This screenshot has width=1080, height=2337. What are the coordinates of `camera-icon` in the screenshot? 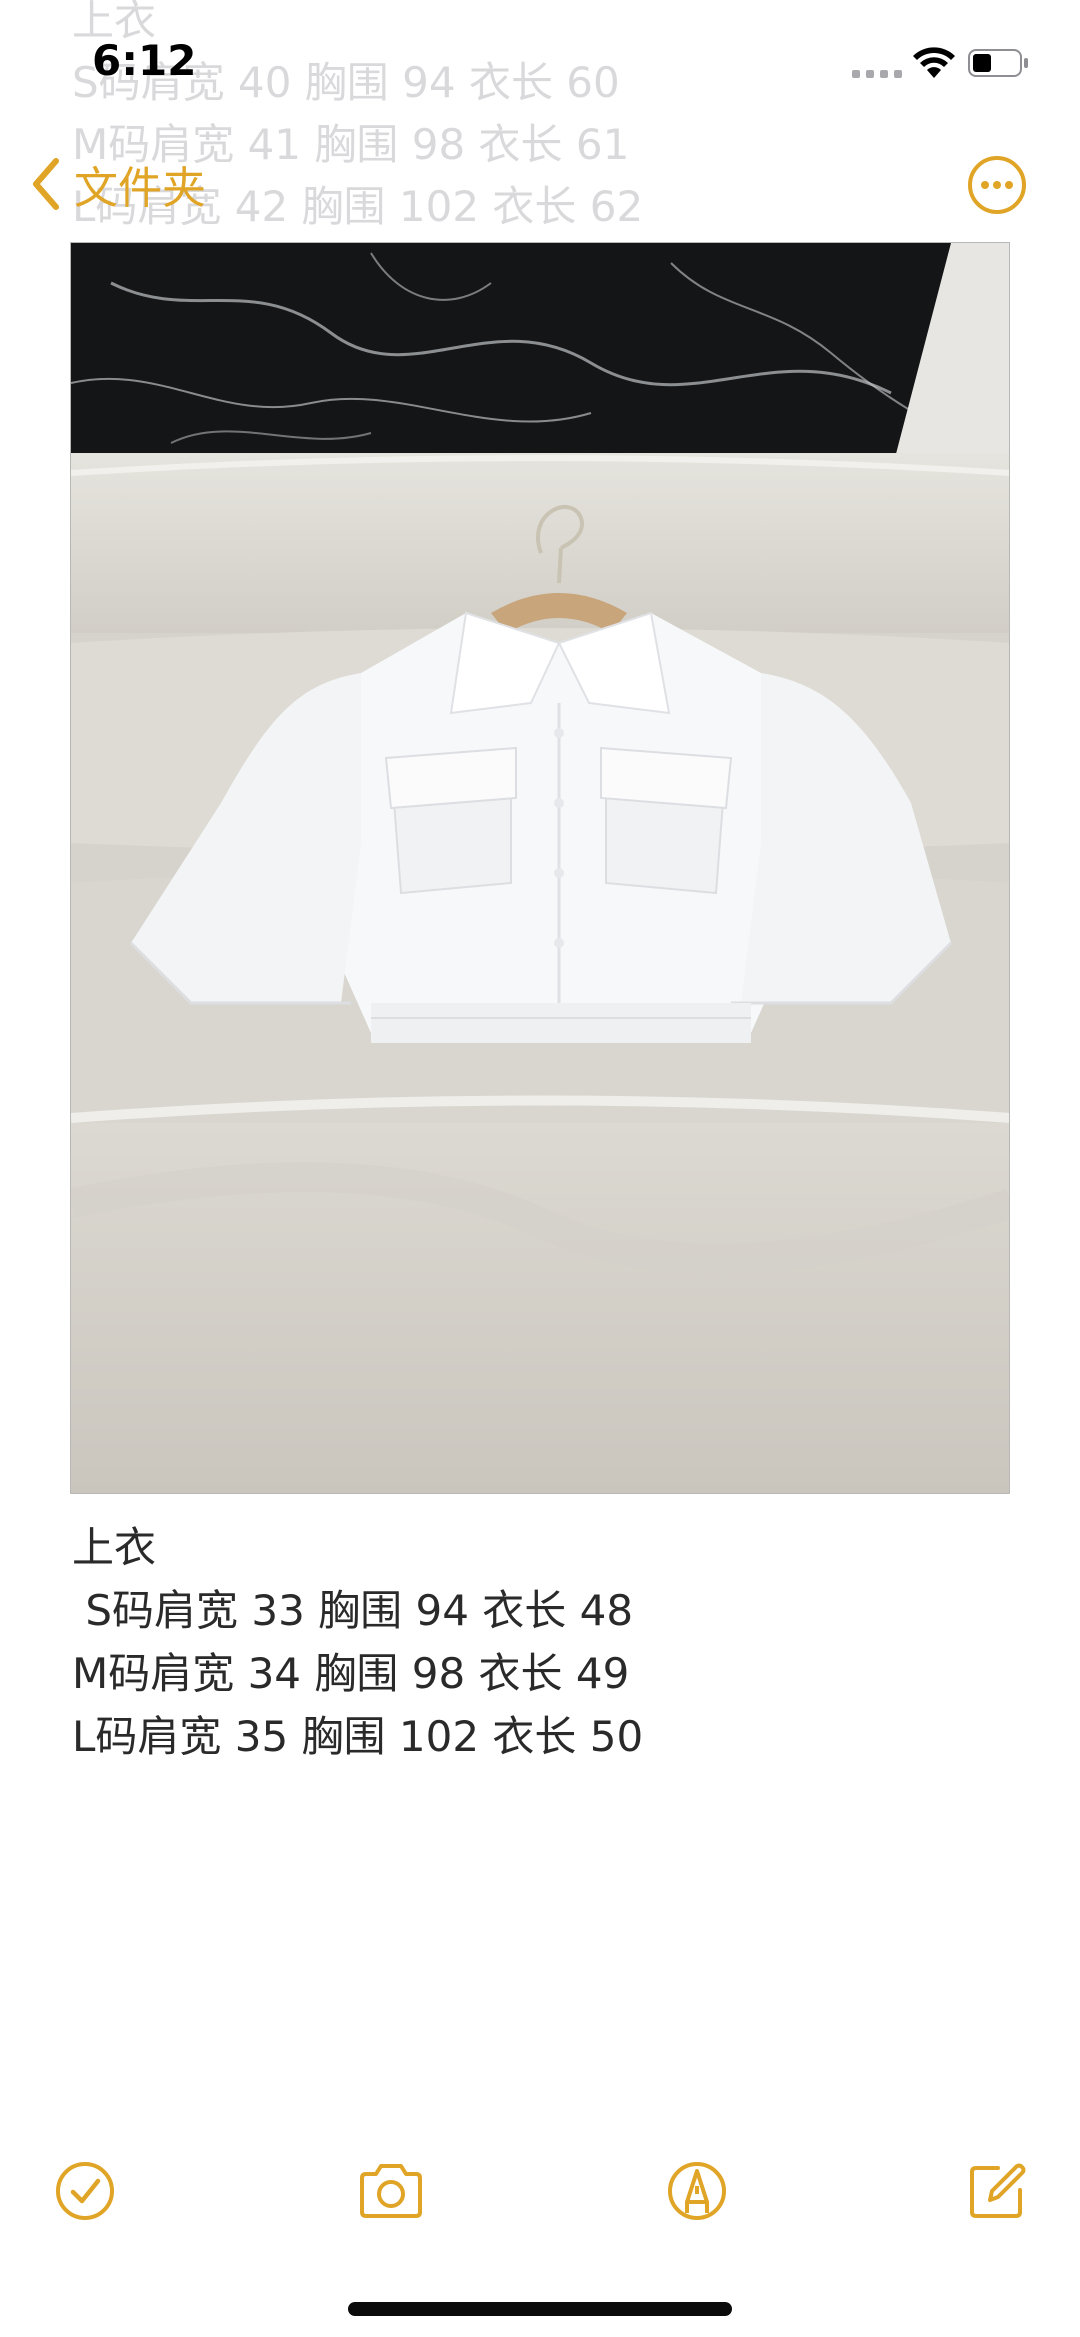 It's located at (391, 2191).